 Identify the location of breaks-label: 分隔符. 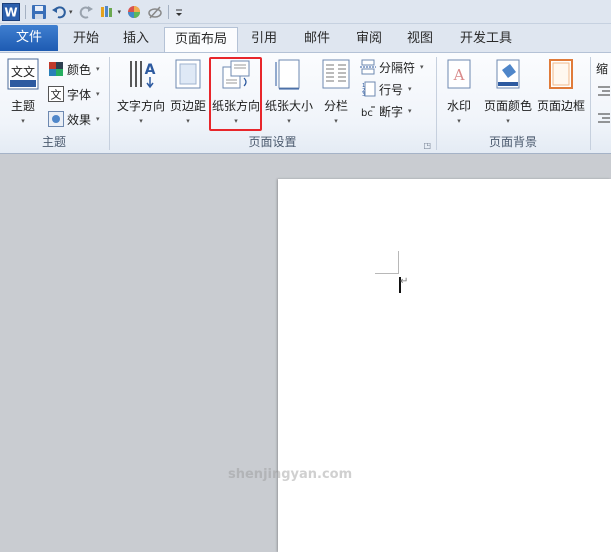
(397, 67).